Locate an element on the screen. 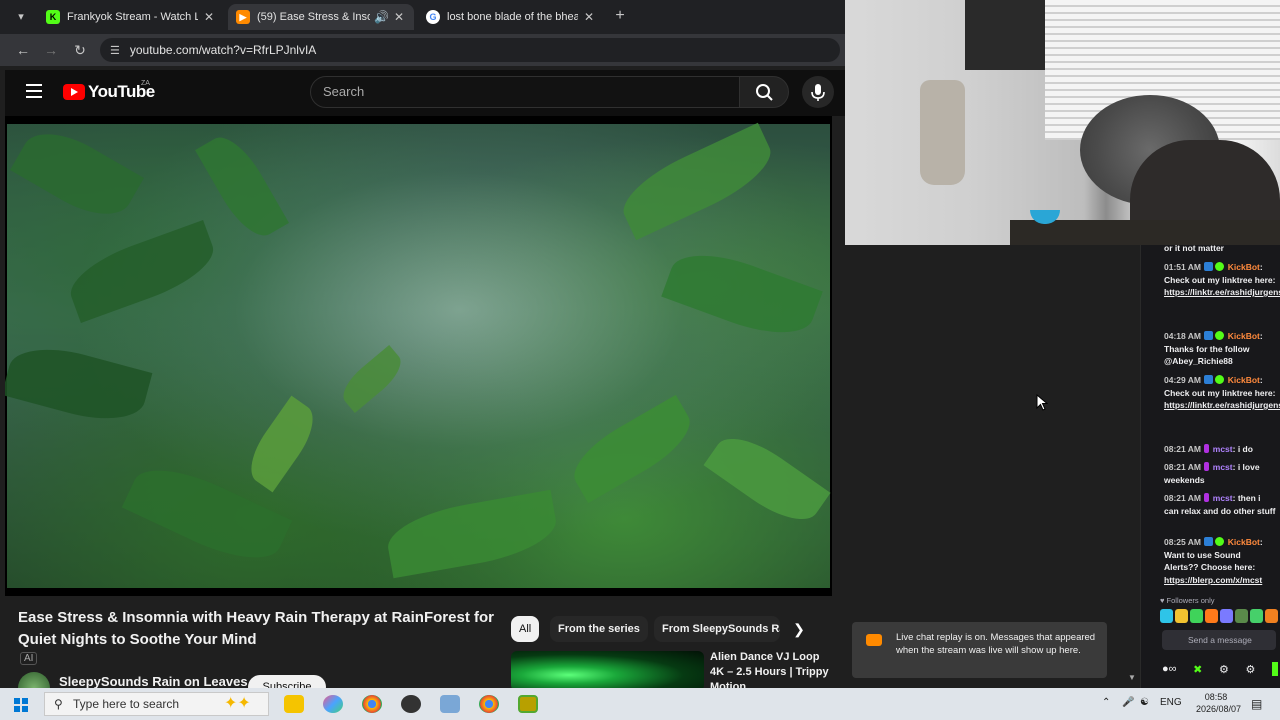 This screenshot has width=1280, height=720. chevron-right-icon: ❯ is located at coordinates (799, 629).